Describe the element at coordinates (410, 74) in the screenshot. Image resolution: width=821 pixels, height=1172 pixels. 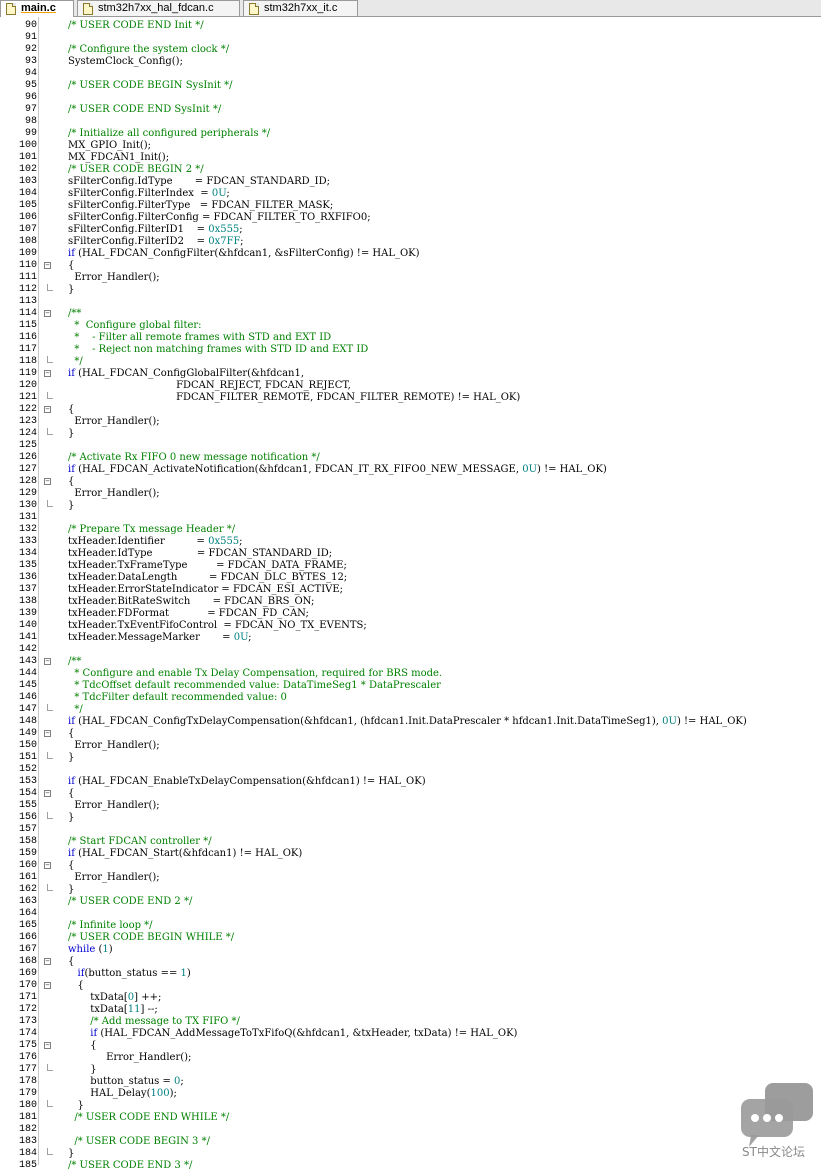
I see `code-line: 94` at that location.